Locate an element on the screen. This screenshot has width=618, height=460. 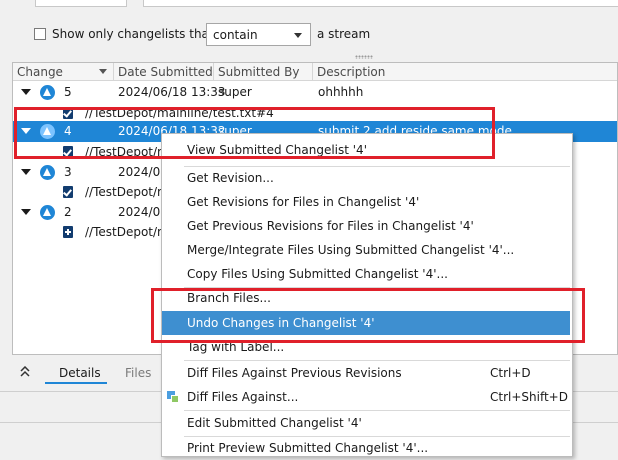
operator-value: contain is located at coordinates (235, 35).